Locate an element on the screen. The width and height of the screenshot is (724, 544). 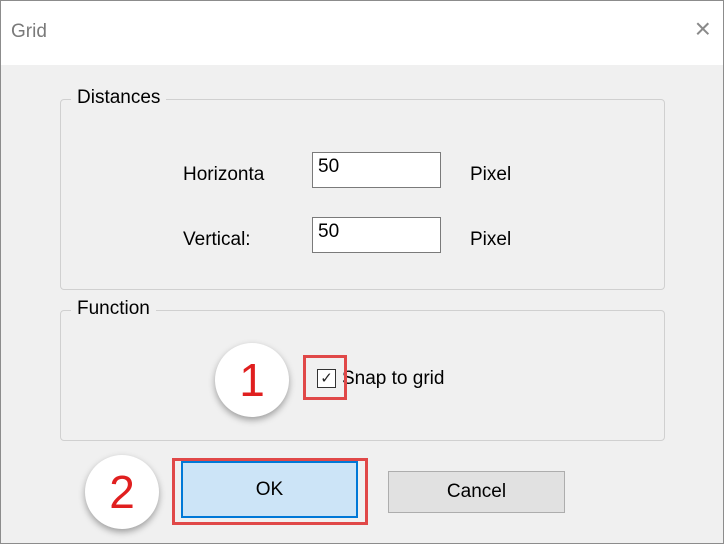
vertical-label: Vertical: is located at coordinates (217, 239).